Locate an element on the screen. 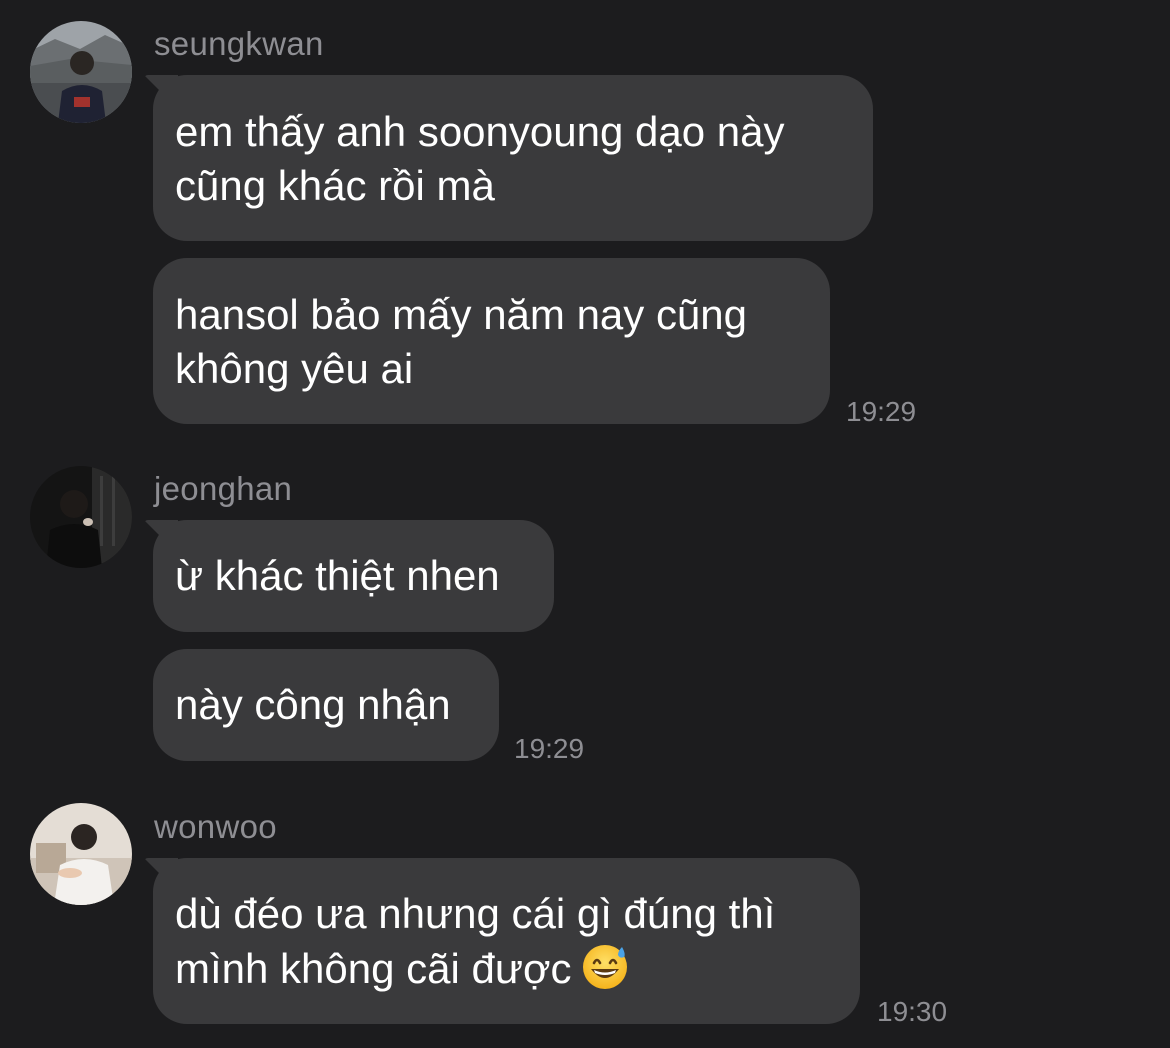  sender-name: seungkwan is located at coordinates (239, 43).